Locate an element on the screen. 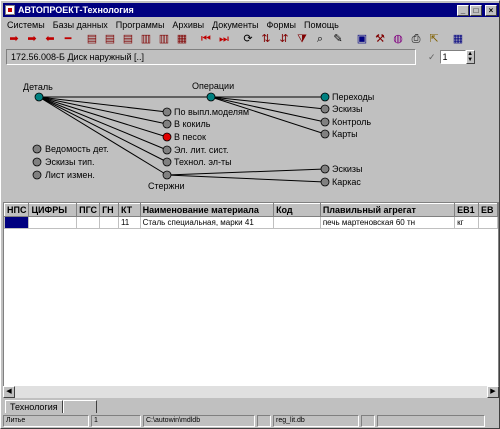 Image resolution: width=500 pixels, height=429 pixels. node-change-sheet: Лист измен. is located at coordinates (70, 175).